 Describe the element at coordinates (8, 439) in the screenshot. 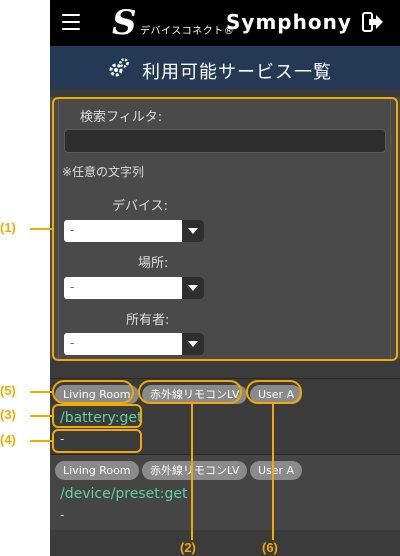

I see `callout-label: (4)` at that location.